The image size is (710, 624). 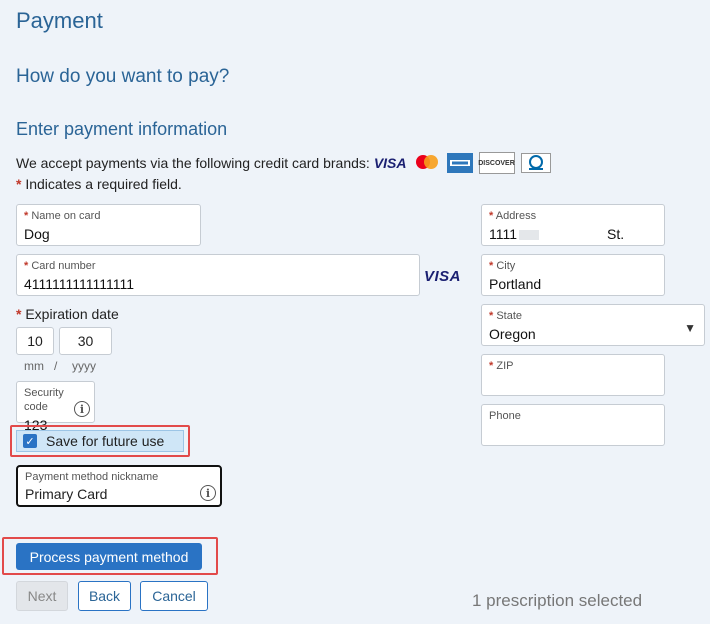 I want to click on discover-logo: DISCOVER, so click(x=496, y=163).